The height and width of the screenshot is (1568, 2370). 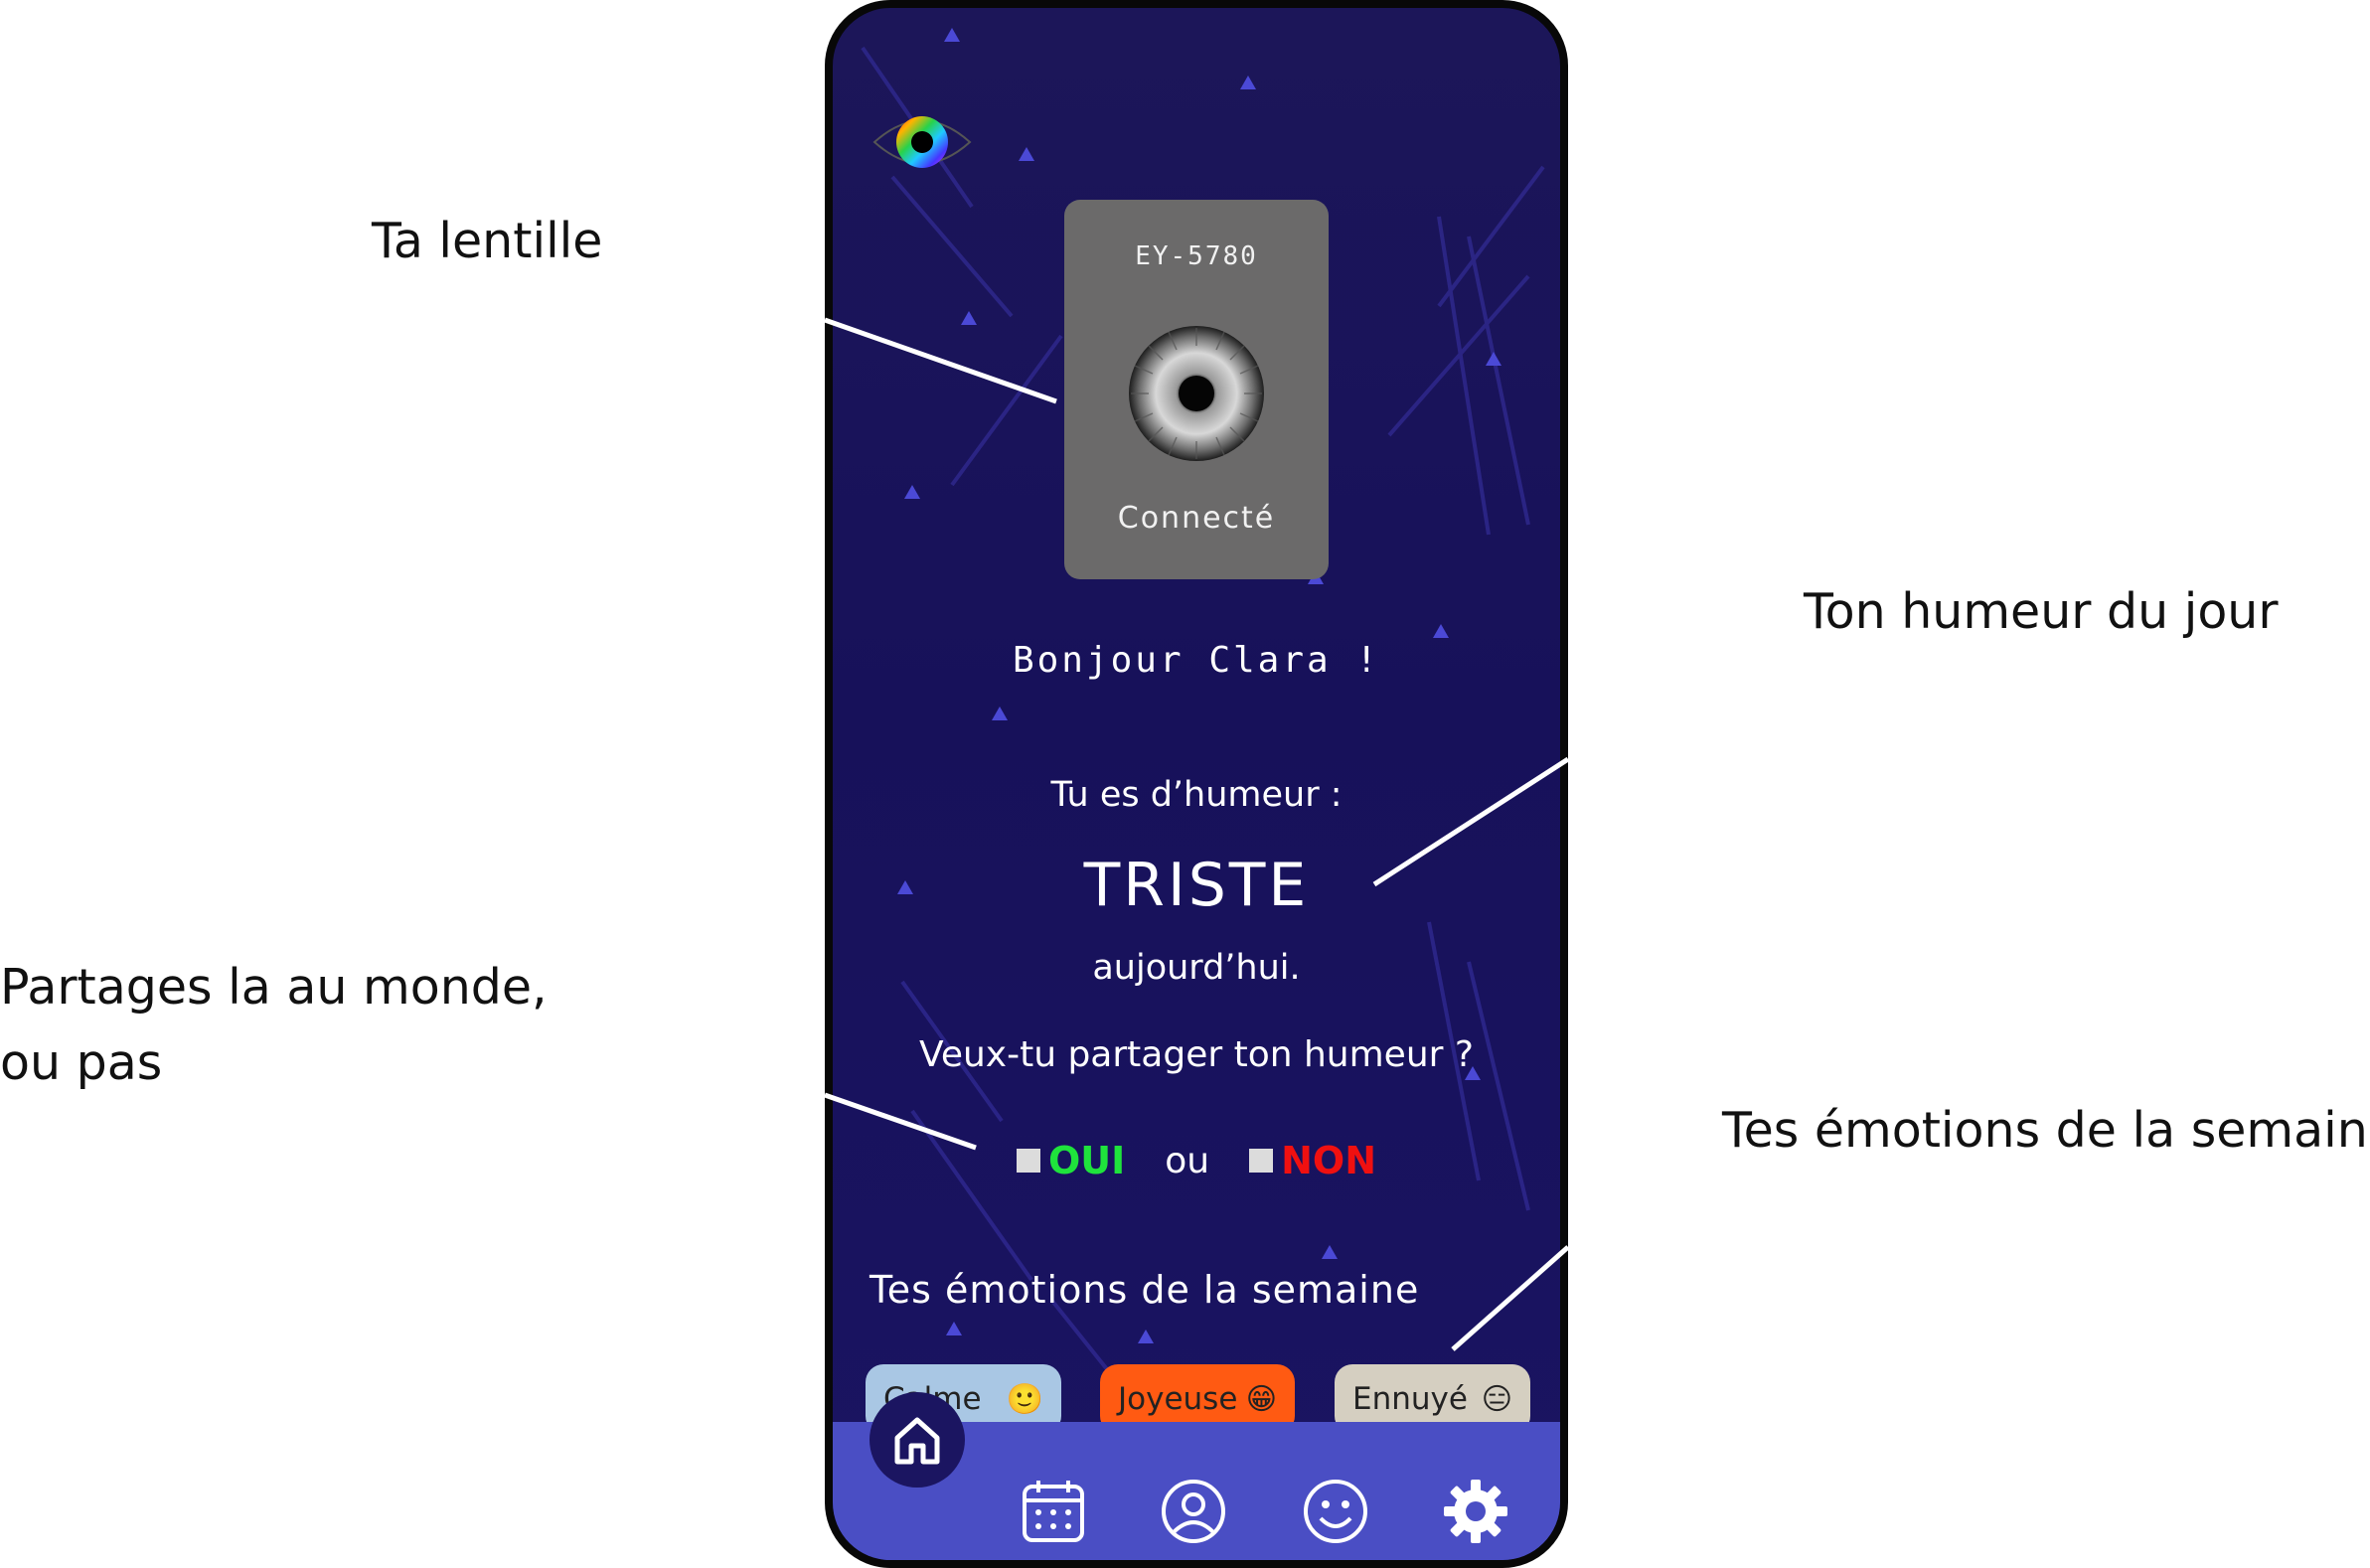 I want to click on lens-card: EY-5780 Connecté, so click(x=1196, y=390).